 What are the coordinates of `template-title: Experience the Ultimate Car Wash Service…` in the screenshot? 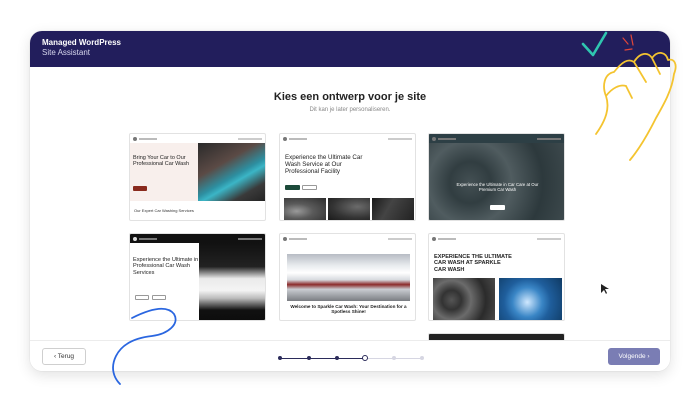 It's located at (324, 165).